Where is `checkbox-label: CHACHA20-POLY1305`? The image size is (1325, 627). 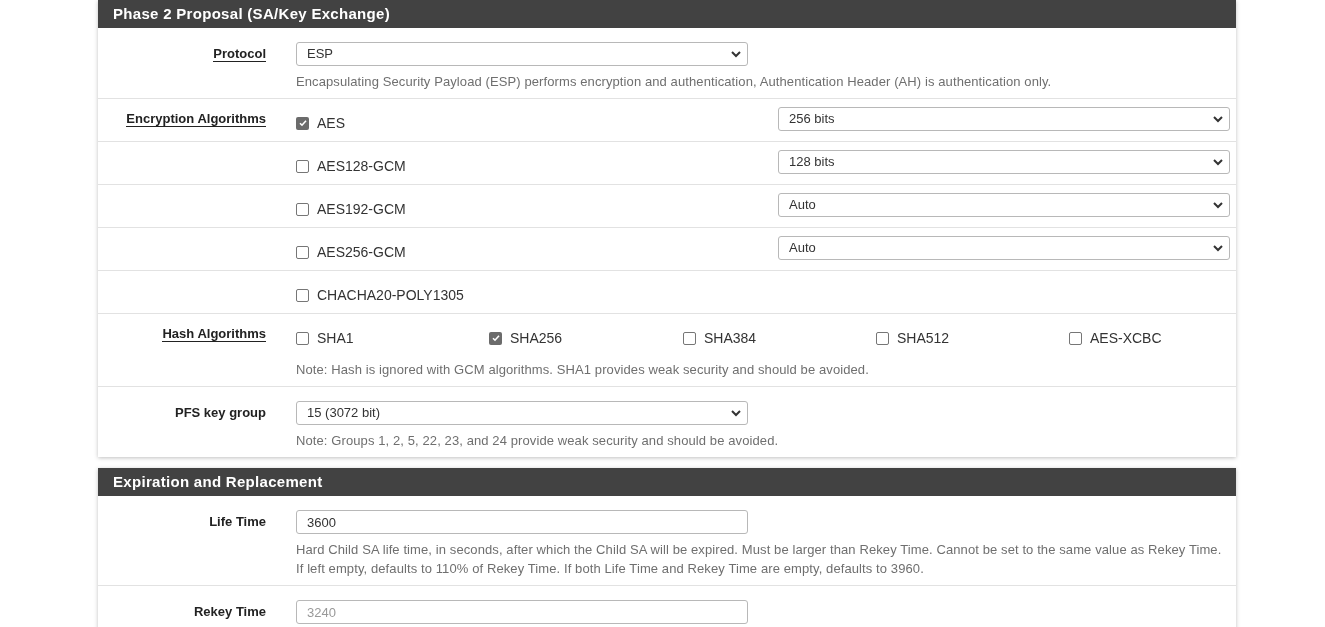 checkbox-label: CHACHA20-POLY1305 is located at coordinates (390, 295).